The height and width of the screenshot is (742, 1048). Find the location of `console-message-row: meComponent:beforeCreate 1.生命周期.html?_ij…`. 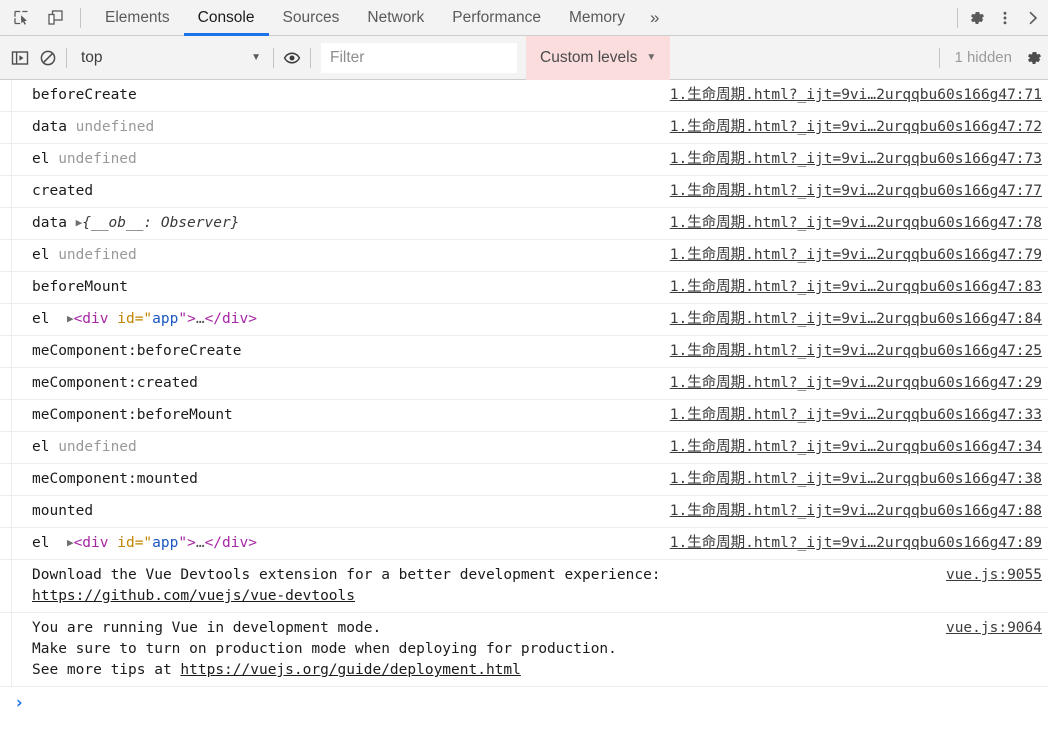

console-message-row: meComponent:beforeCreate 1.生命周期.html?_ij… is located at coordinates (524, 352).